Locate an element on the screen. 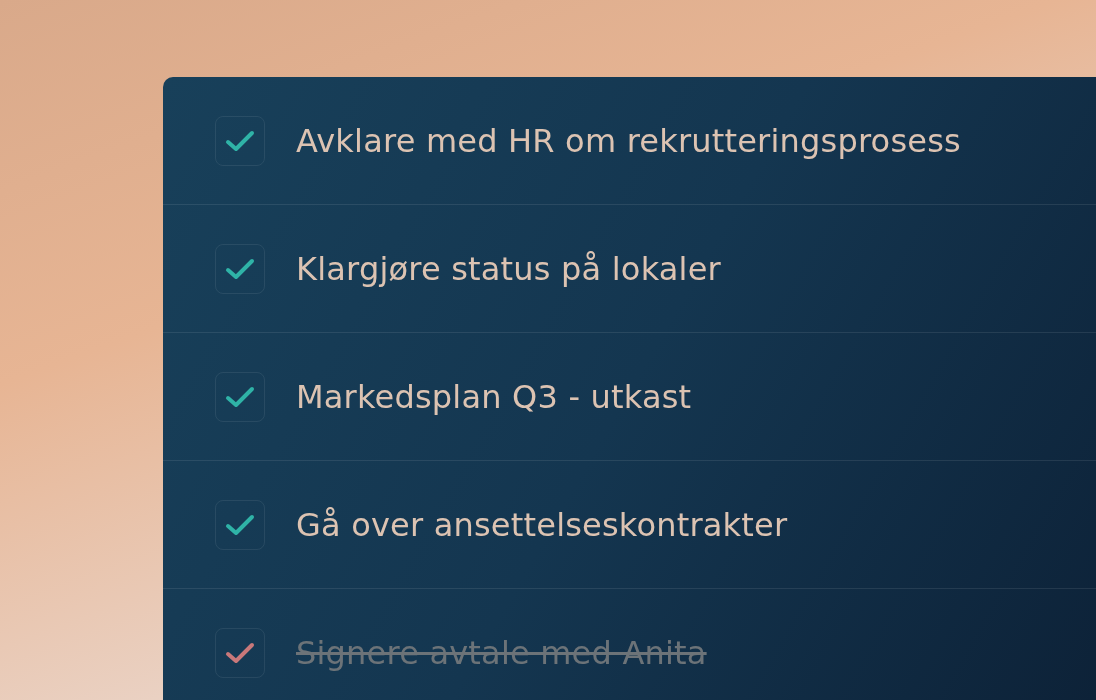  task-label: Gå over ansettelseskontrakter is located at coordinates (542, 525).